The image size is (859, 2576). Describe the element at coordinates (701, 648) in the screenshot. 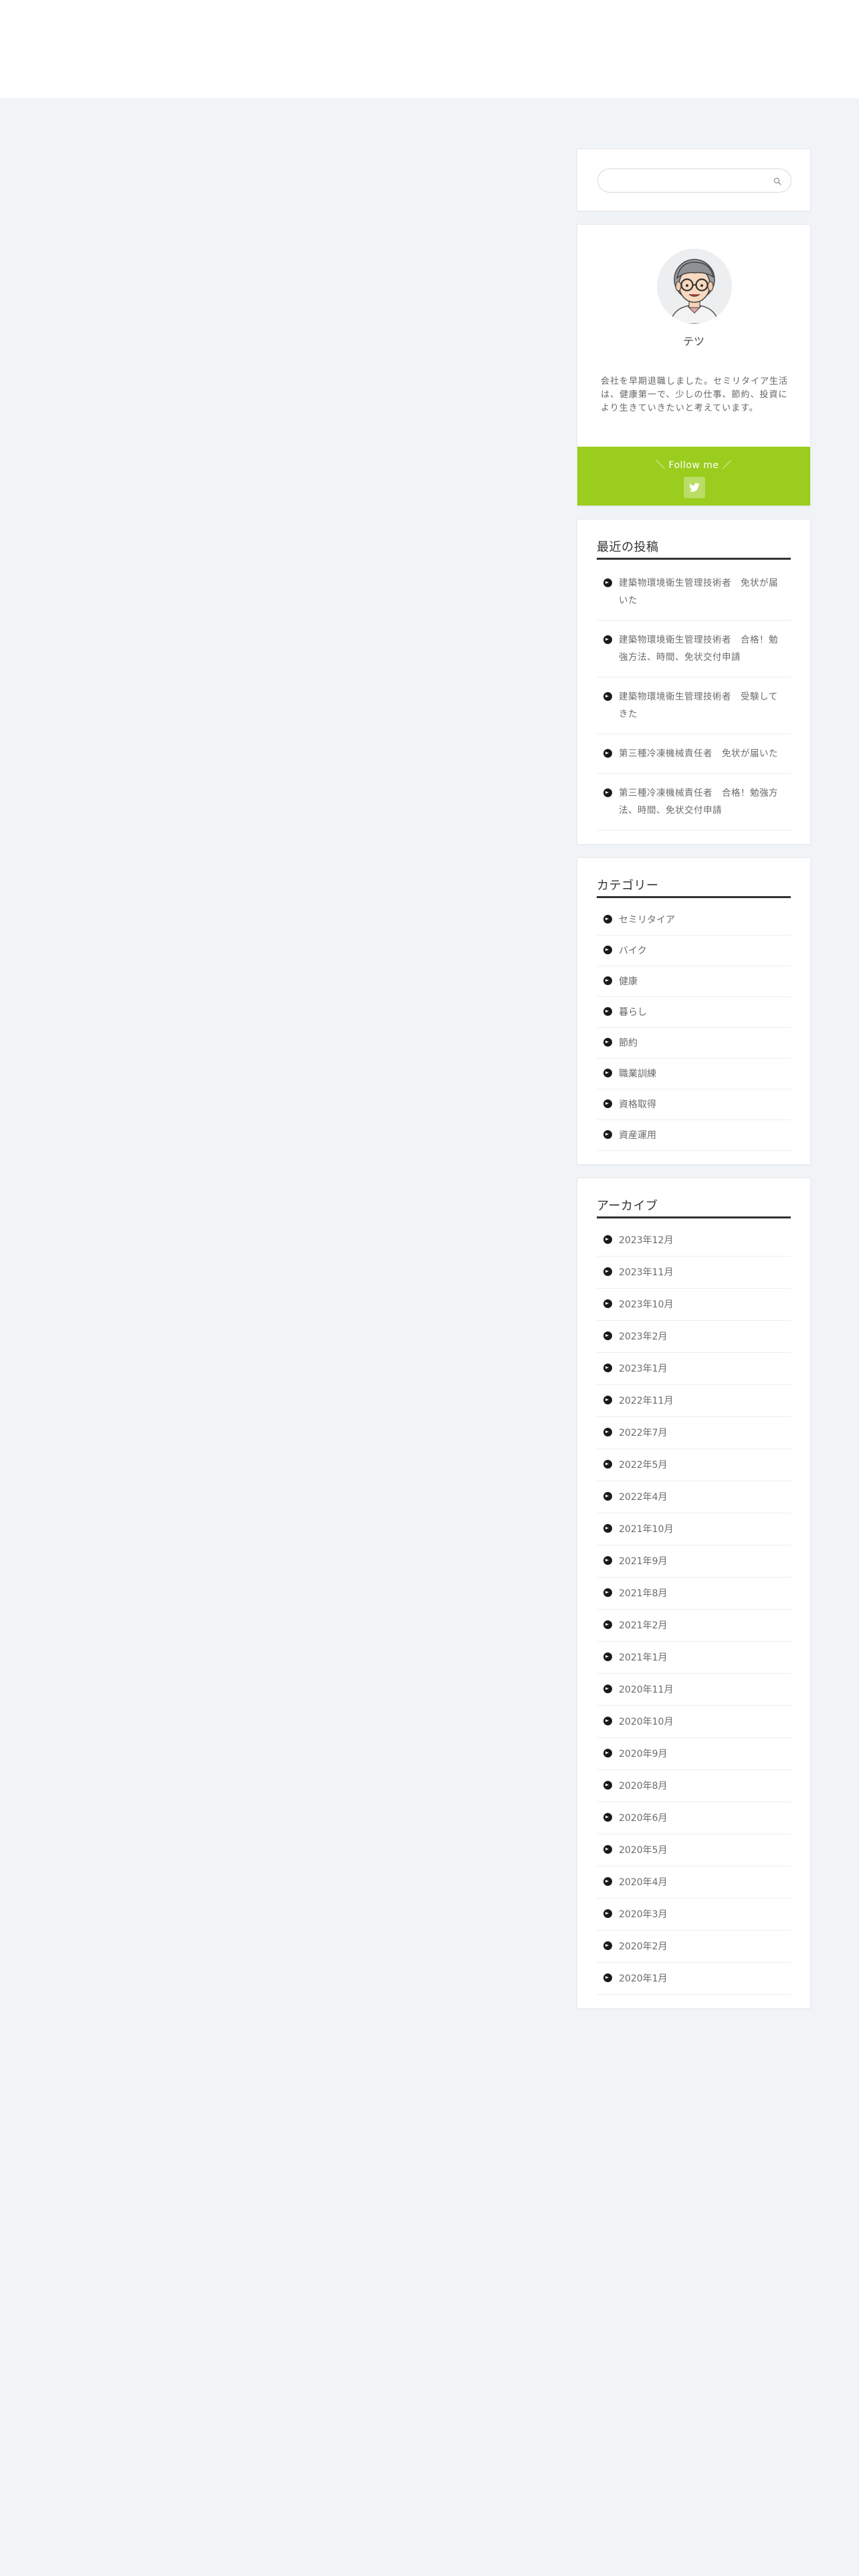

I see `recent-post-link: 建築物環境衛生管理技術者 合格！勉強方法、時間、免状交付申請` at that location.